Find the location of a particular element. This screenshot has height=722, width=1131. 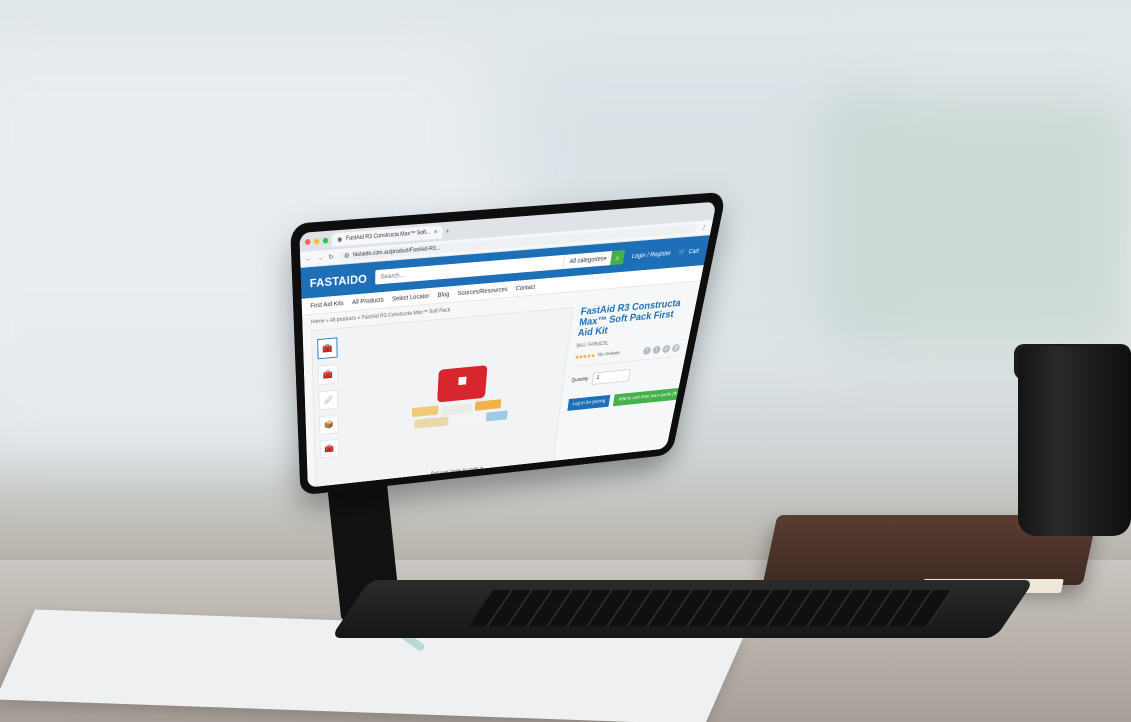

first-aid-kit-image is located at coordinates (462, 401).